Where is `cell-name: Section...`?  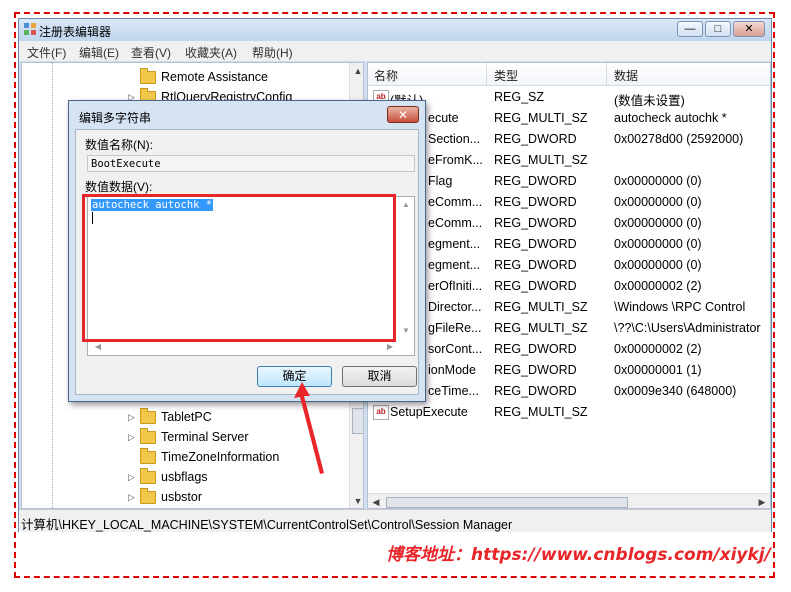
cell-name: Section... is located at coordinates (454, 139).